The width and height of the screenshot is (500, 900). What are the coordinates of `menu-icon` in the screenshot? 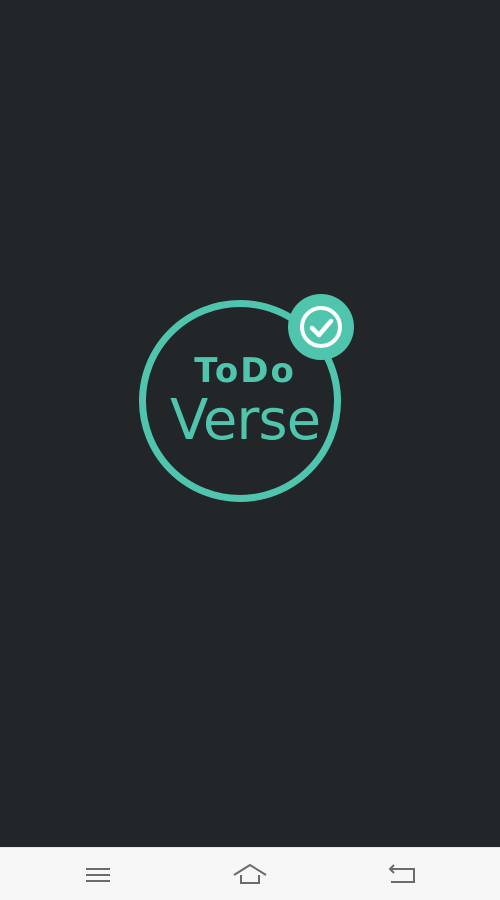 It's located at (98, 875).